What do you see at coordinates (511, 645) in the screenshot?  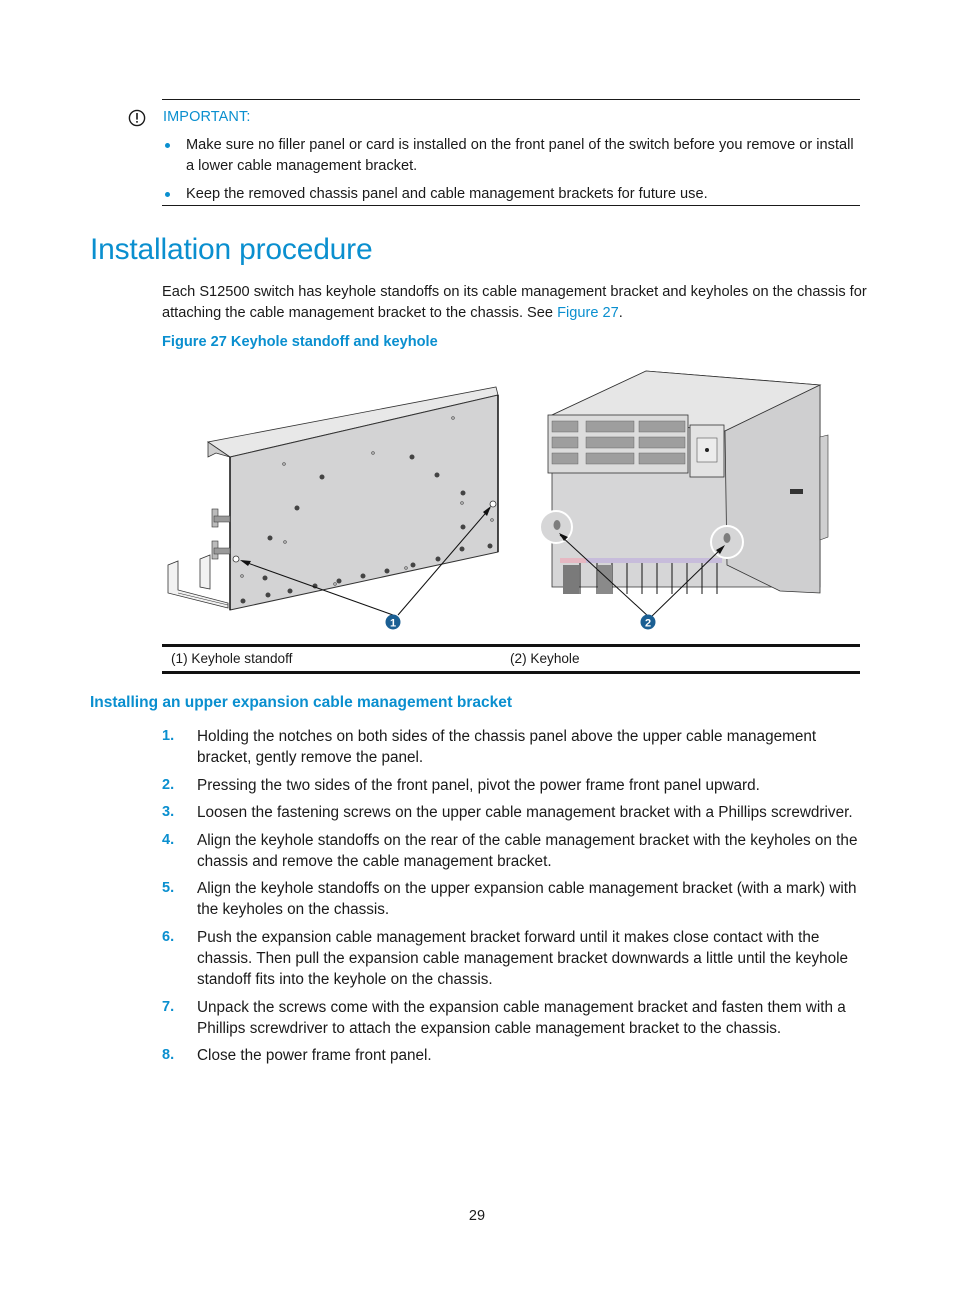 I see `legend-top-rule` at bounding box center [511, 645].